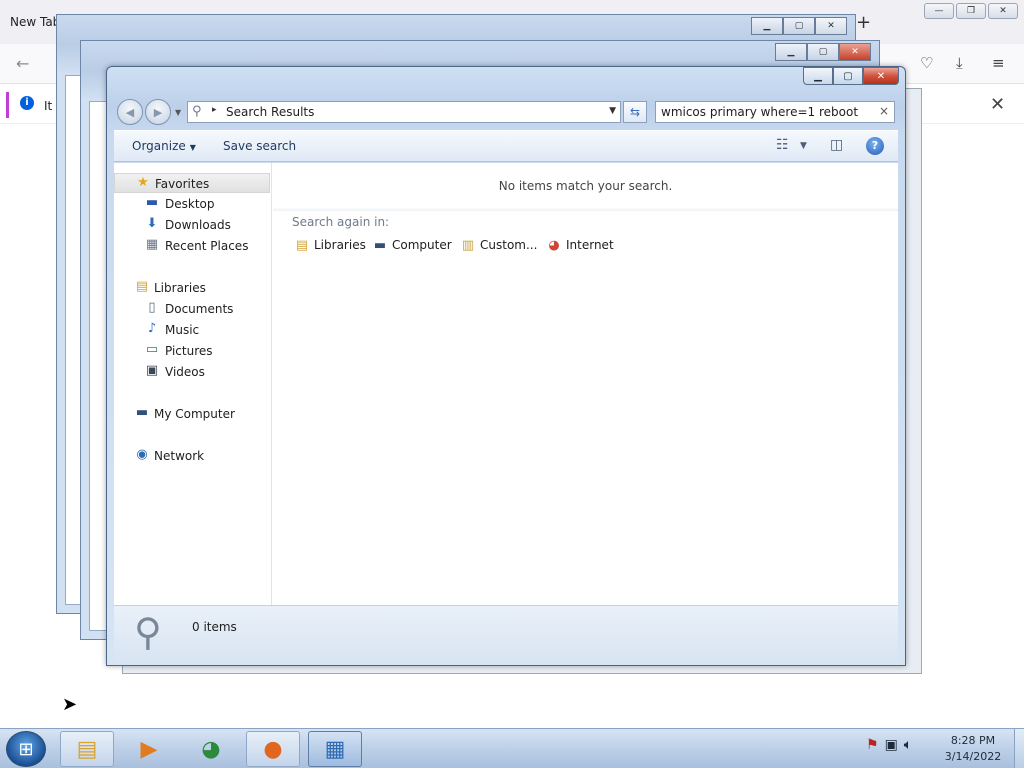 This screenshot has width=1024, height=768. What do you see at coordinates (185, 372) in the screenshot?
I see `nav-label: Videos` at bounding box center [185, 372].